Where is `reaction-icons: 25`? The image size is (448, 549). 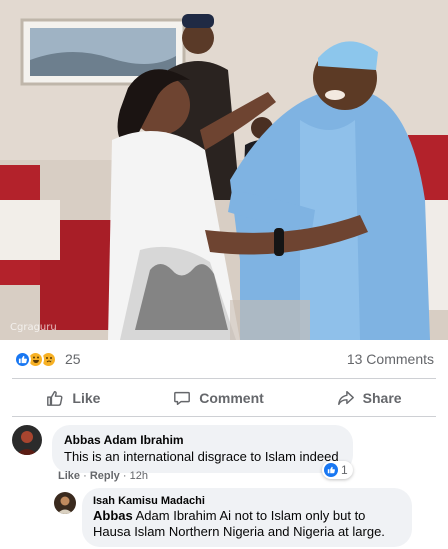 reaction-icons: 25 is located at coordinates (47, 359).